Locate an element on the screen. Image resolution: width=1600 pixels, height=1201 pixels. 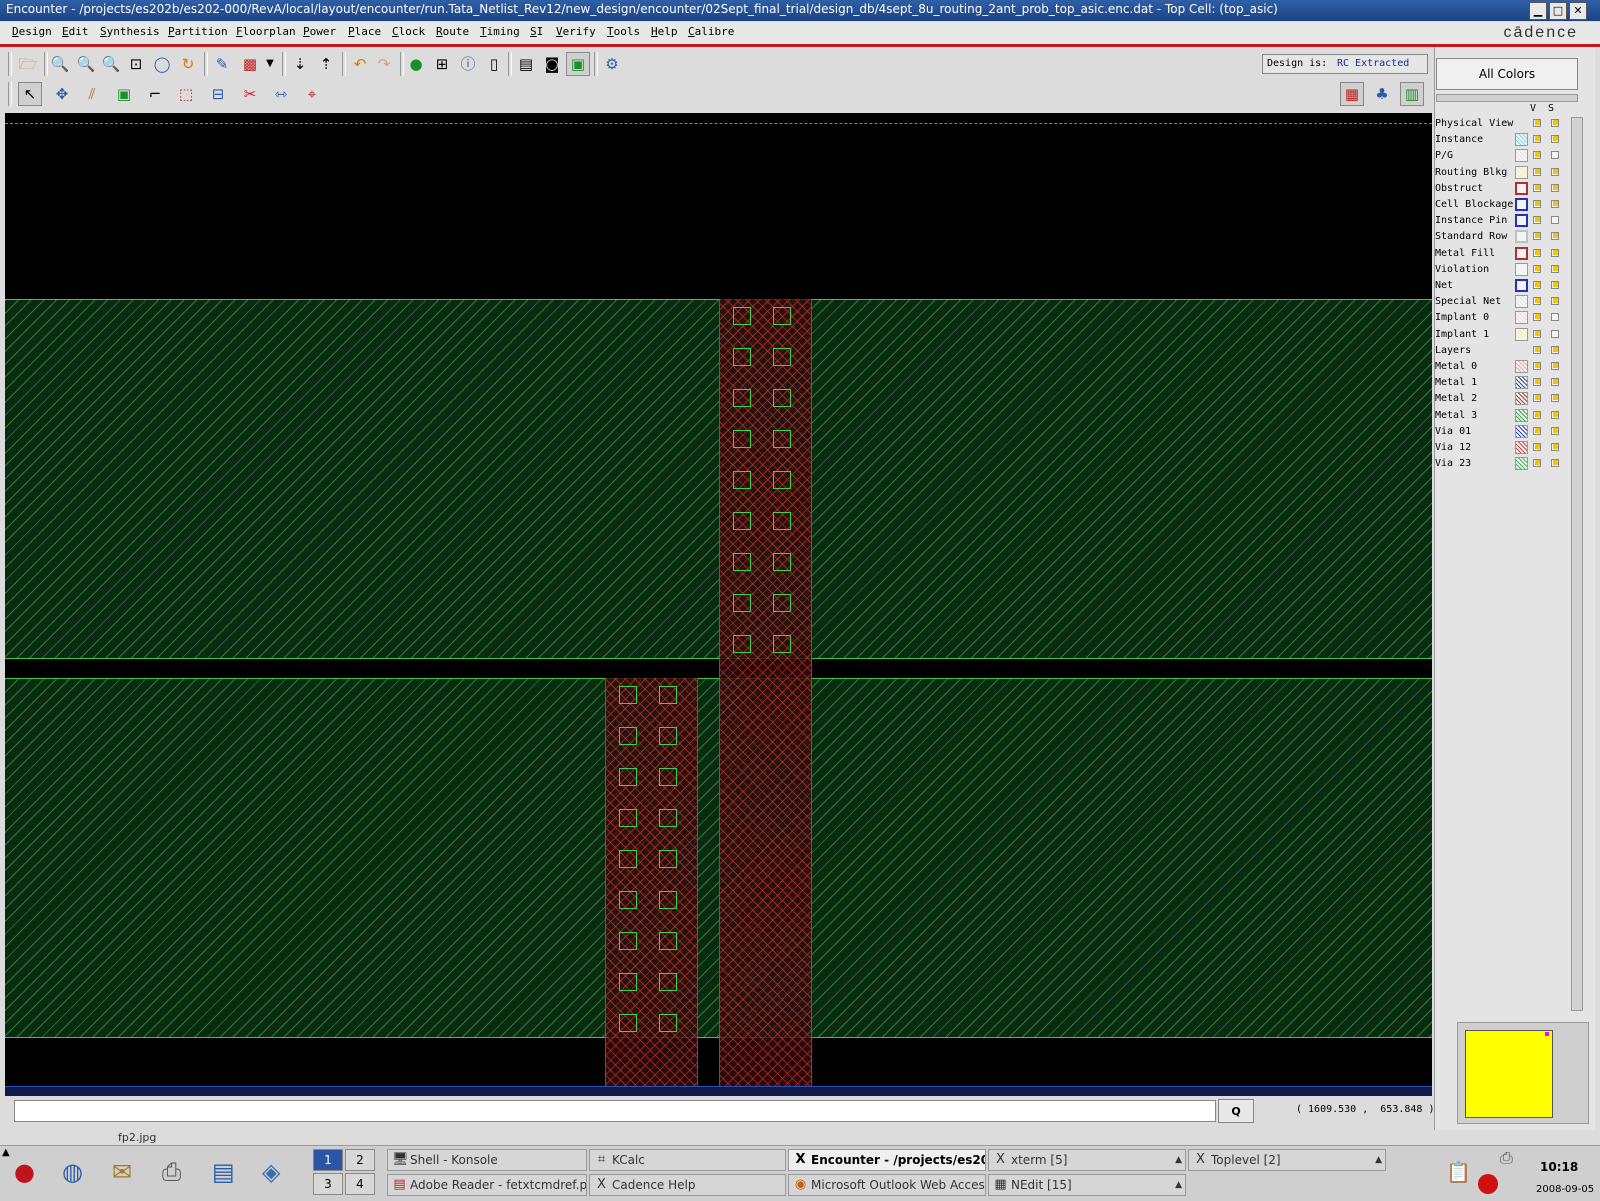
undo-icon: ↶ is located at coordinates (360, 64).